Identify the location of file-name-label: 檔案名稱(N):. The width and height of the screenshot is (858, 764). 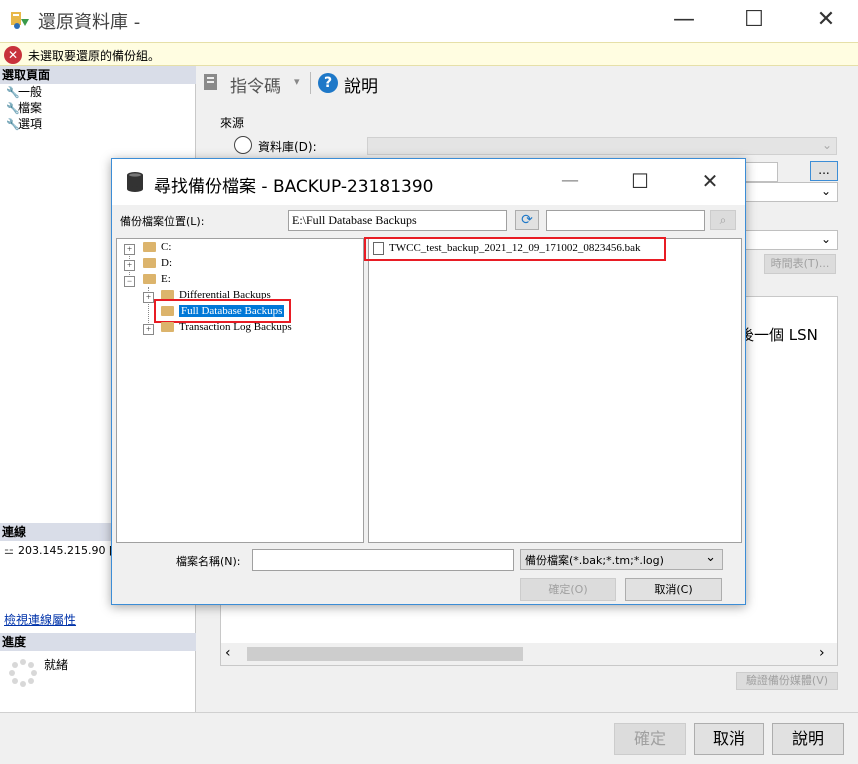
(208, 561).